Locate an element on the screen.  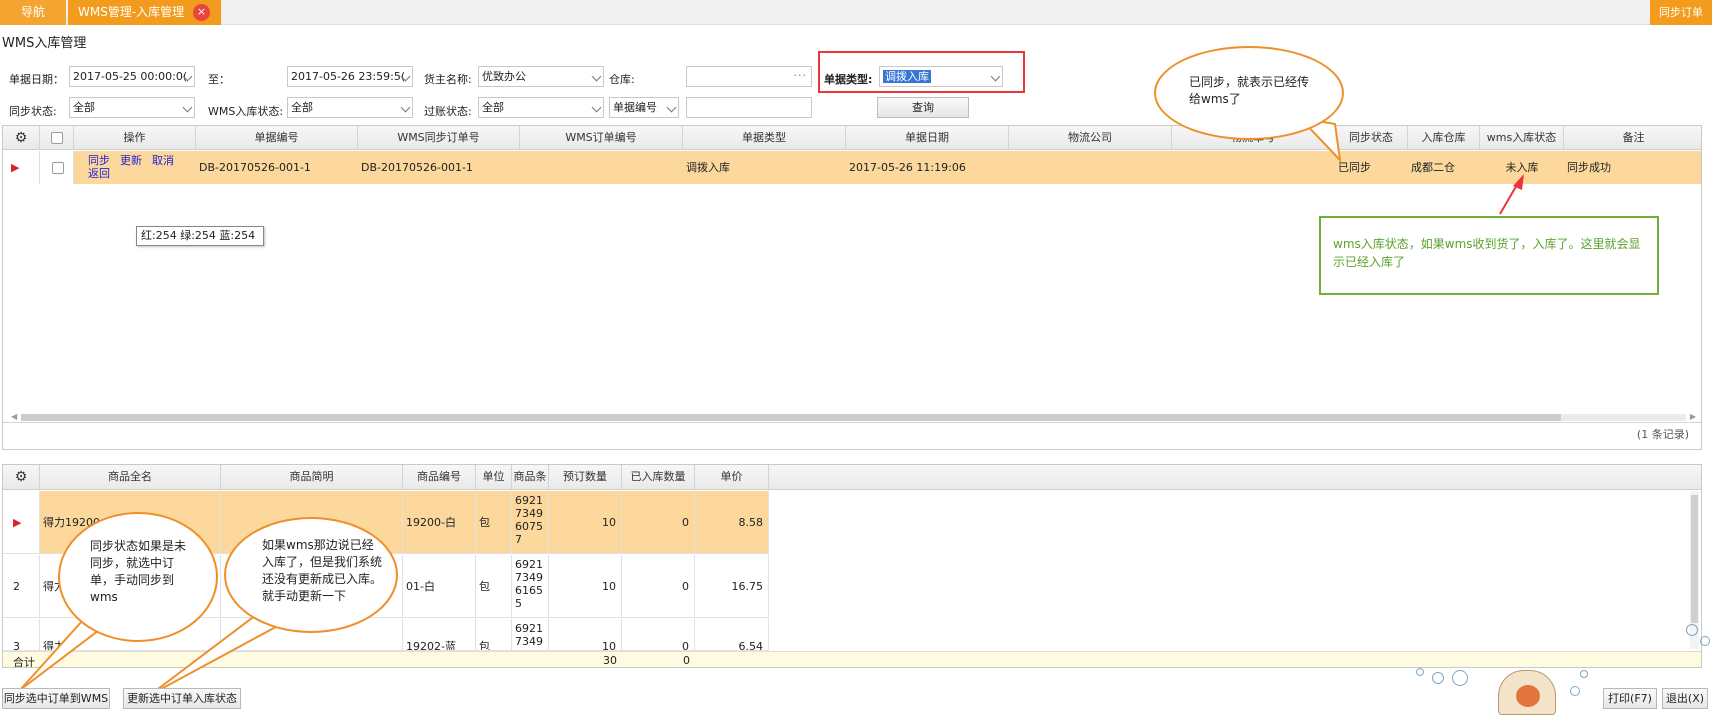
callout-manual-sync: 同步状态如果是未同步，就选中订单，手动同步到wms is located at coordinates (138, 577).